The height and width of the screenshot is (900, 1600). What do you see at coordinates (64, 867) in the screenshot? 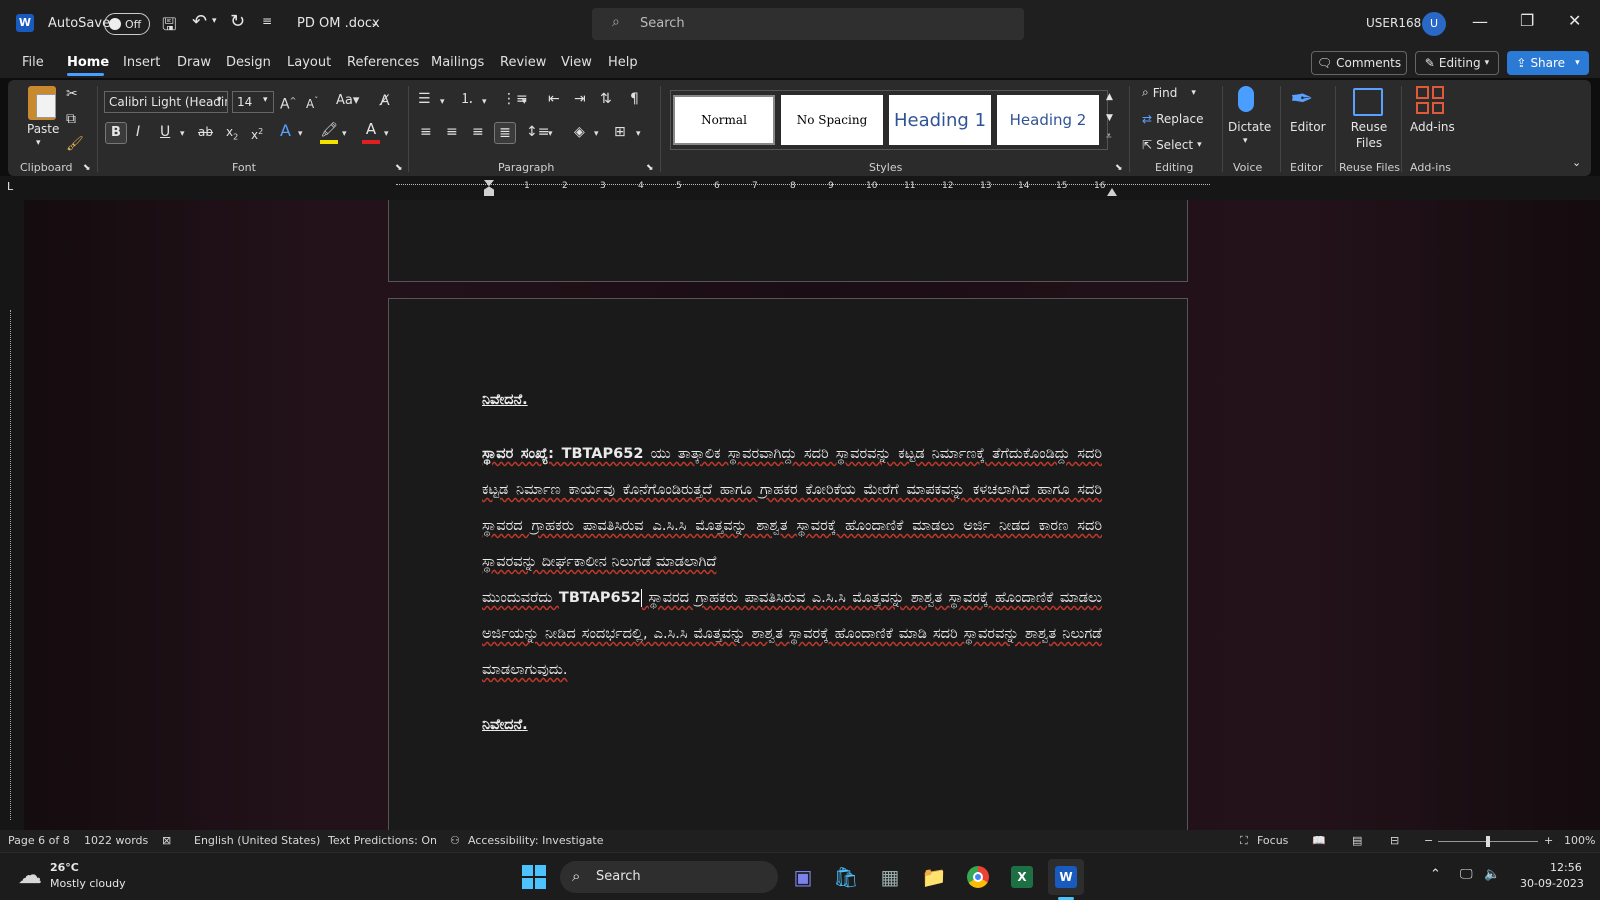
I see `weather-temp: 26°C` at bounding box center [64, 867].